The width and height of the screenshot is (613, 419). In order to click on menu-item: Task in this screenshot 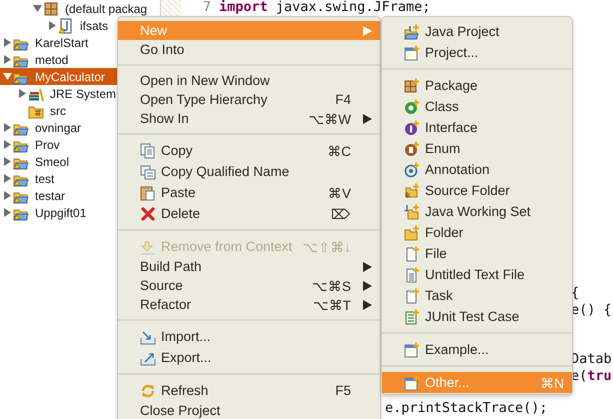, I will do `click(477, 295)`.